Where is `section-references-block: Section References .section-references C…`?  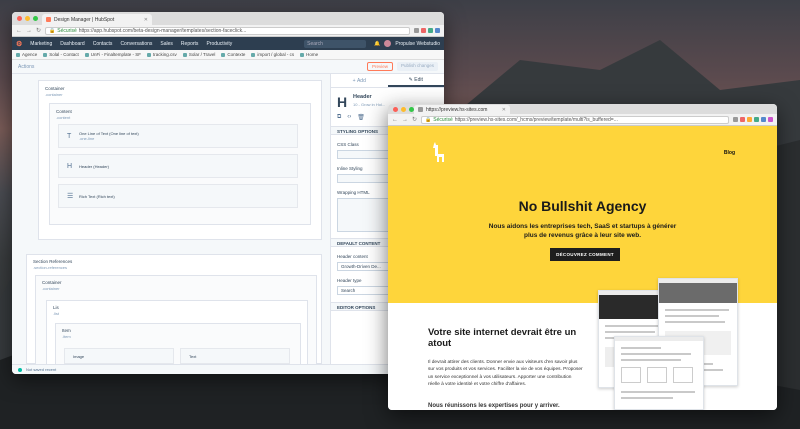 section-references-block: Section References .section-references C… is located at coordinates (174, 310).